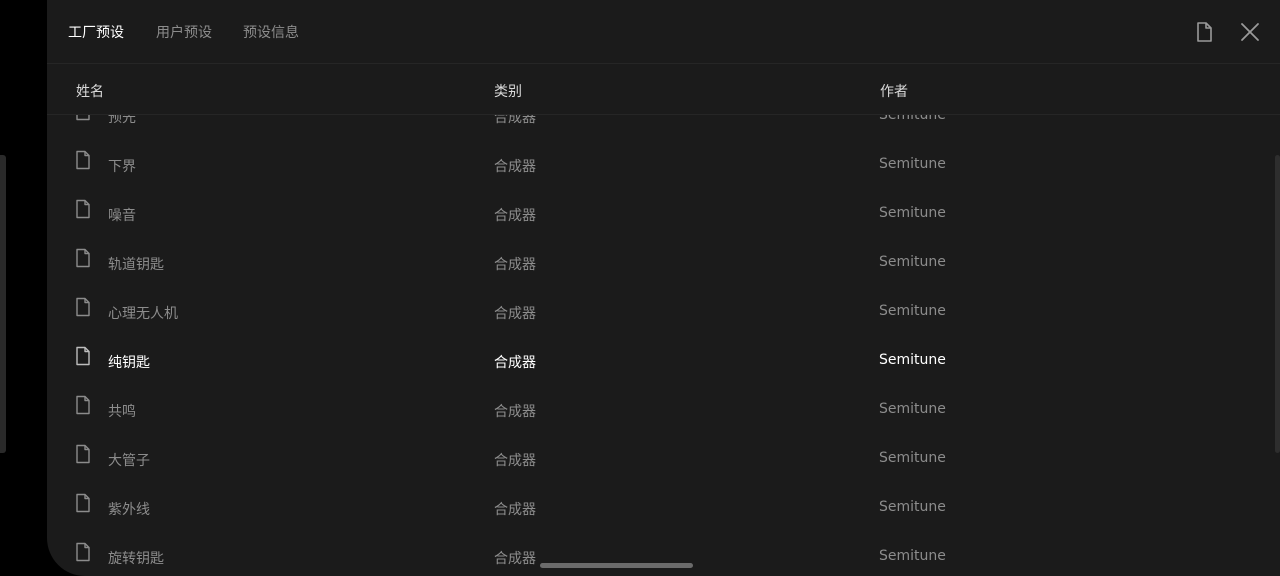  I want to click on preset-name: 噪音, so click(122, 216).